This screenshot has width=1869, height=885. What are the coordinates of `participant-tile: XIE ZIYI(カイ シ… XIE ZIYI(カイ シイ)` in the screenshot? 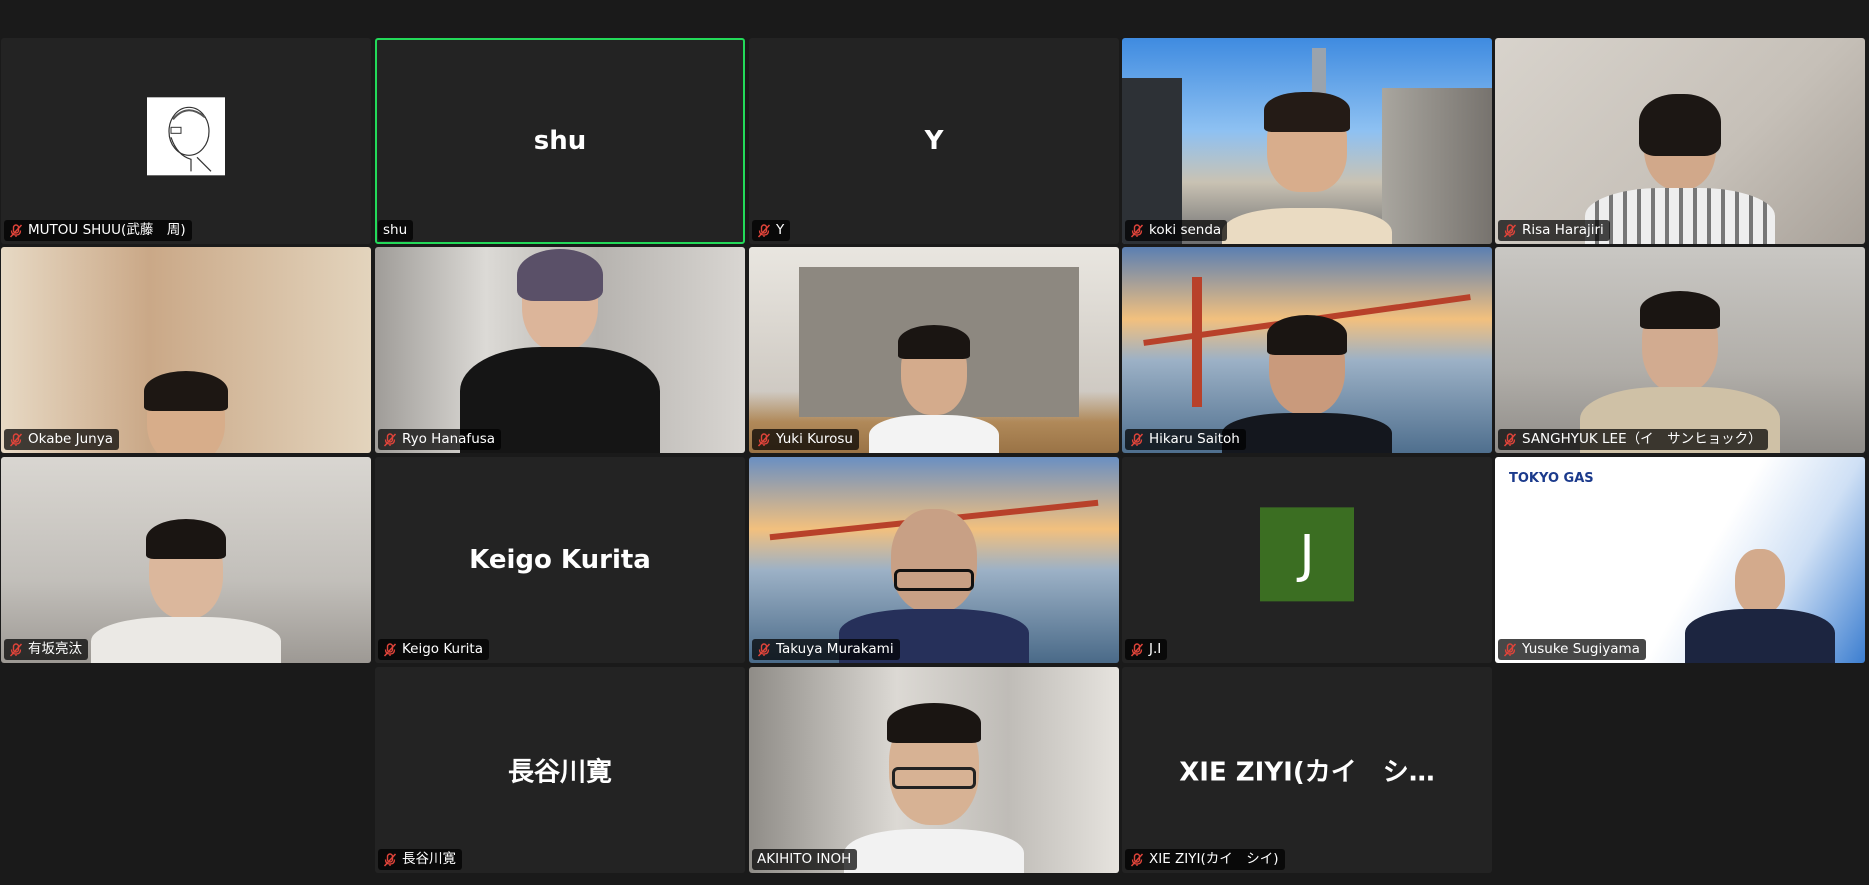 It's located at (1307, 770).